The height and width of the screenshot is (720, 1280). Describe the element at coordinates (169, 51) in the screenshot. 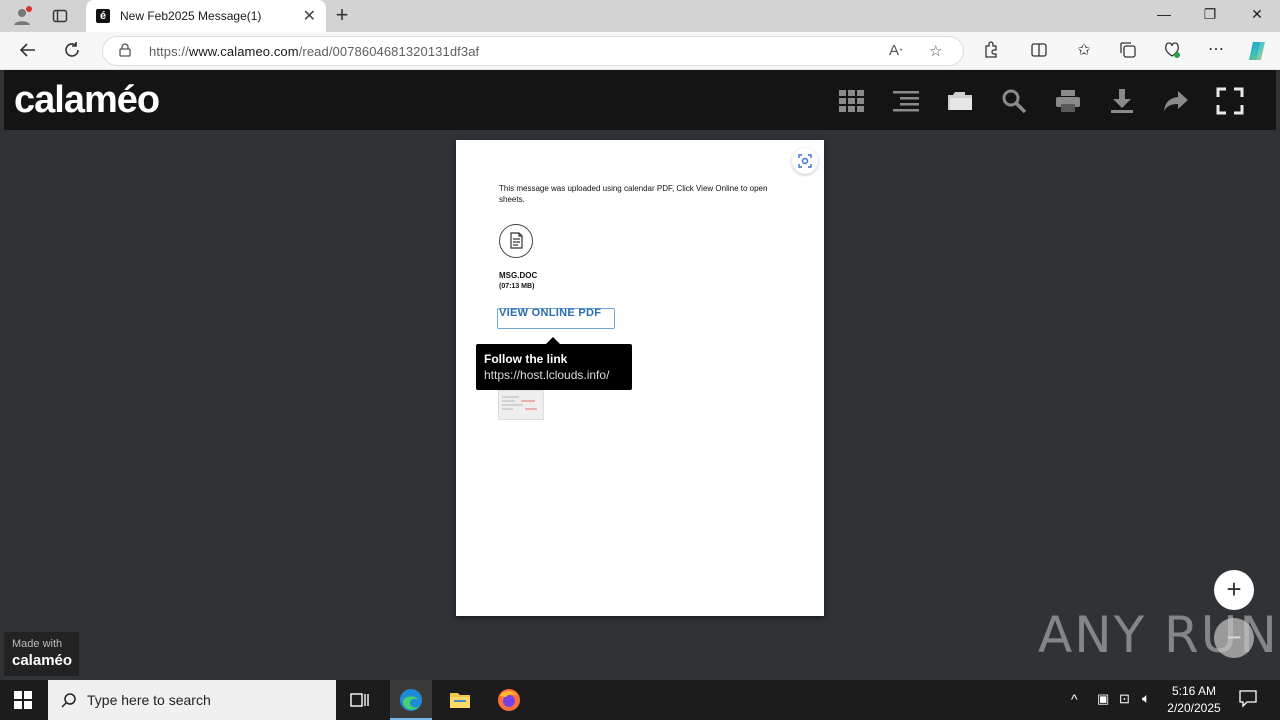

I see `url-scheme: https://` at that location.